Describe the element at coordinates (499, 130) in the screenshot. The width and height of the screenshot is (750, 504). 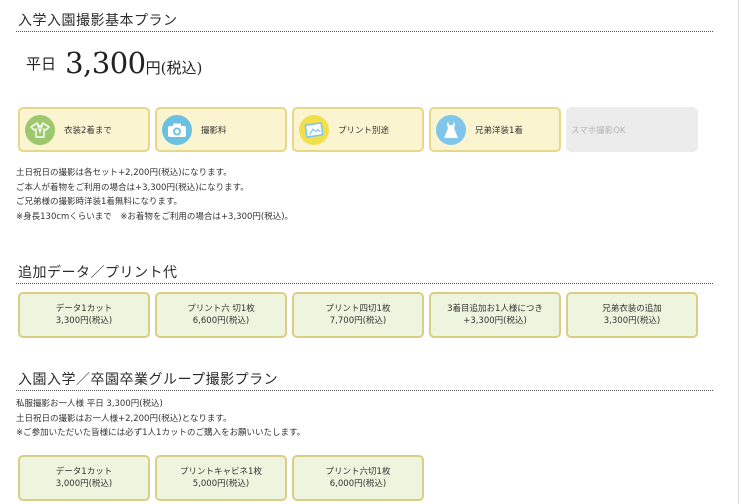
I see `feature-sibling-dress-label: 兄弟洋装1着` at that location.